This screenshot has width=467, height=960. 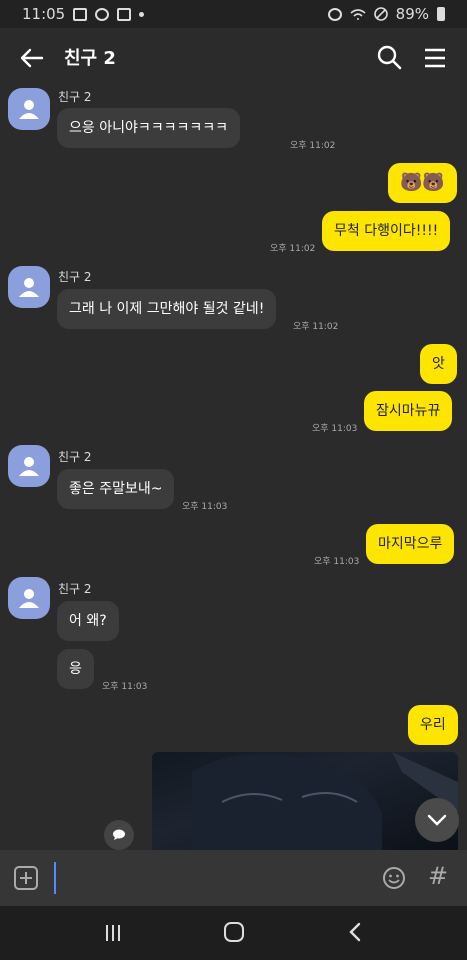 I want to click on message-input-bar: #, so click(x=233, y=878).